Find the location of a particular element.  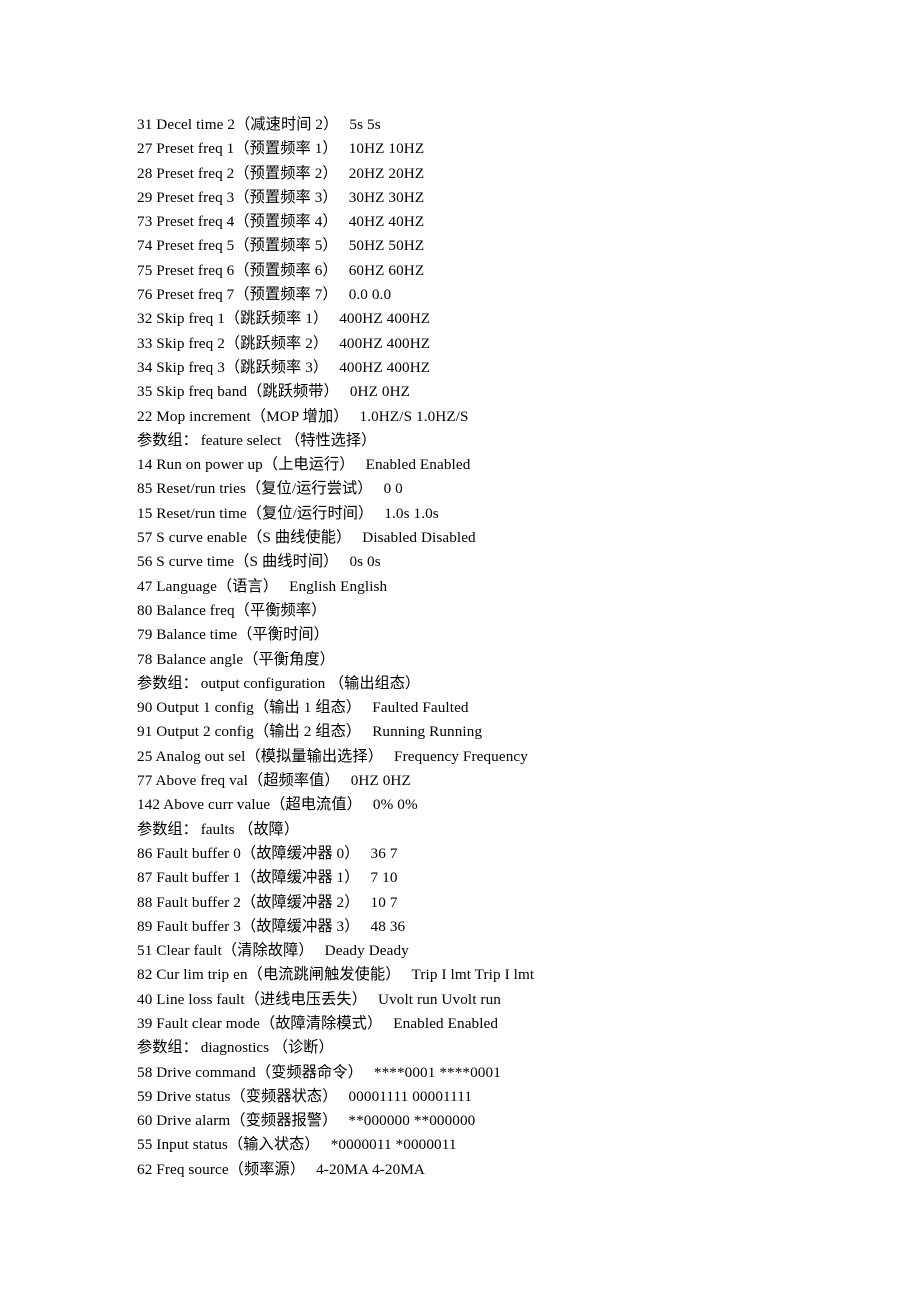

parameter-name: Preset freq 5 is located at coordinates (195, 246).